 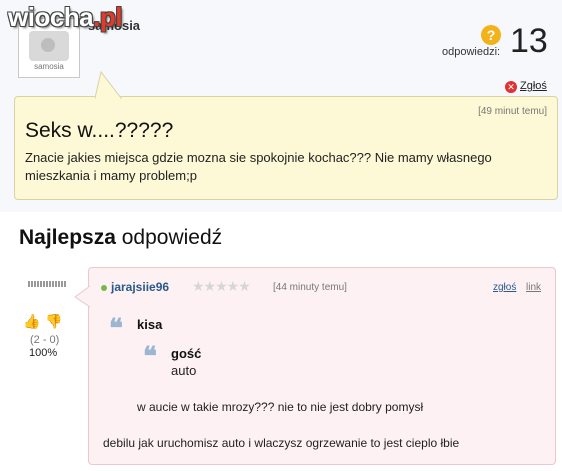 I want to click on quoted-user-name-nested: gość, so click(x=186, y=353).